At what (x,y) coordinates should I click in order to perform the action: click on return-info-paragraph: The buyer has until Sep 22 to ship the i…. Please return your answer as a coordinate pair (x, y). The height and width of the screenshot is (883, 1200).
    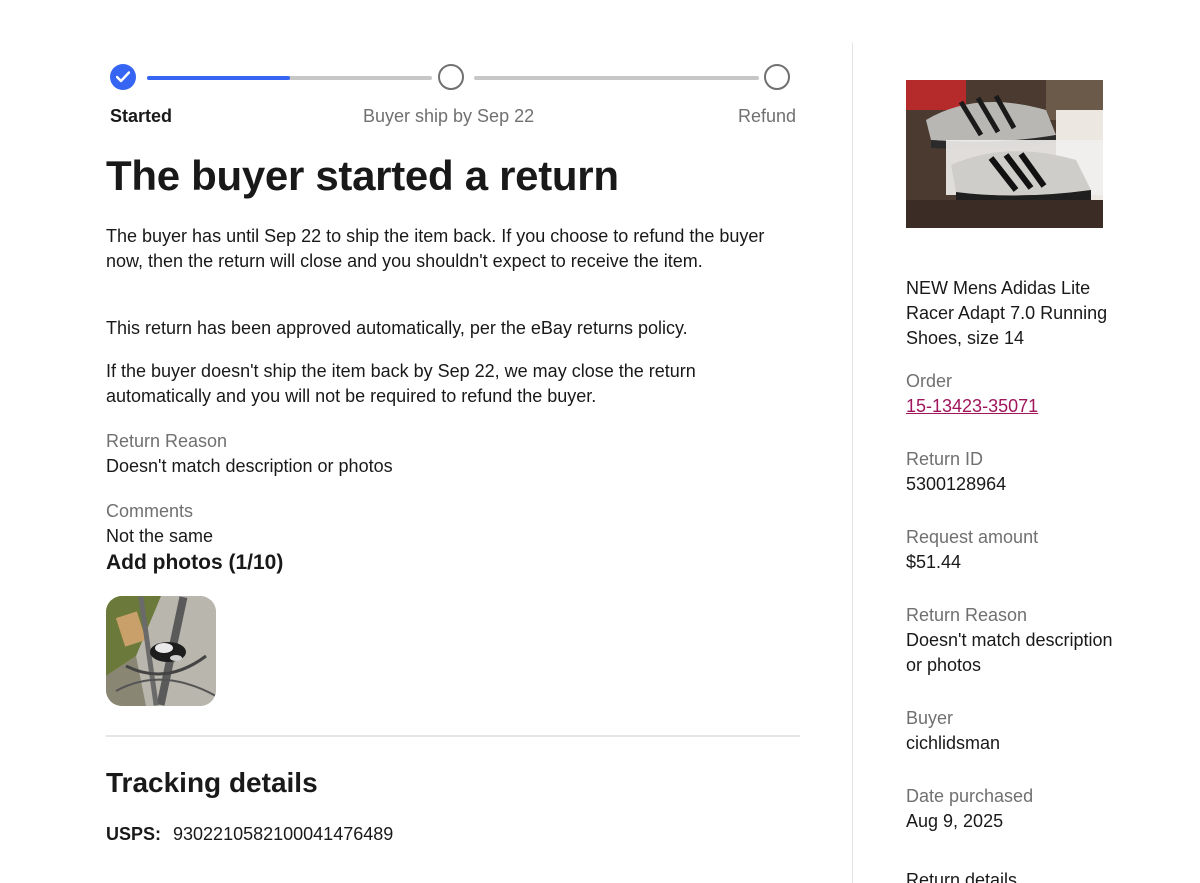
    Looking at the image, I should click on (435, 248).